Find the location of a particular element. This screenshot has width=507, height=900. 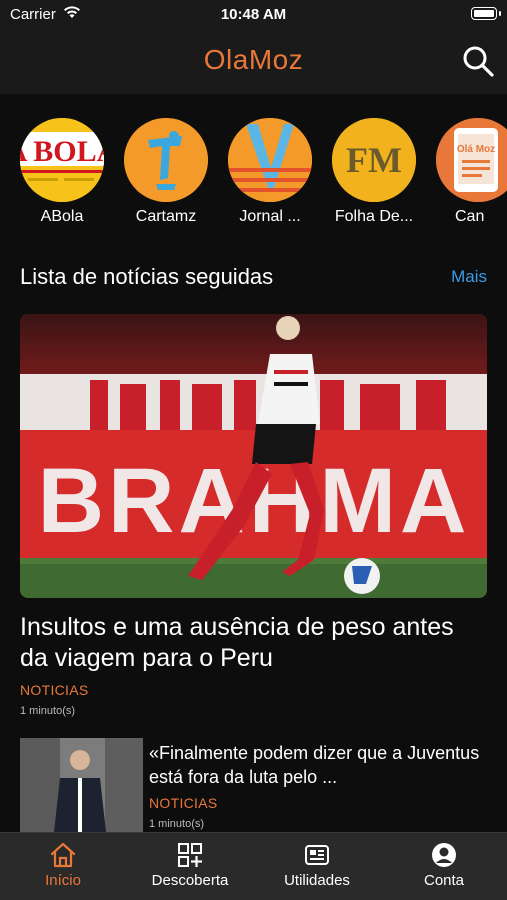

section-title: Lista de notícias seguidas is located at coordinates (147, 276).